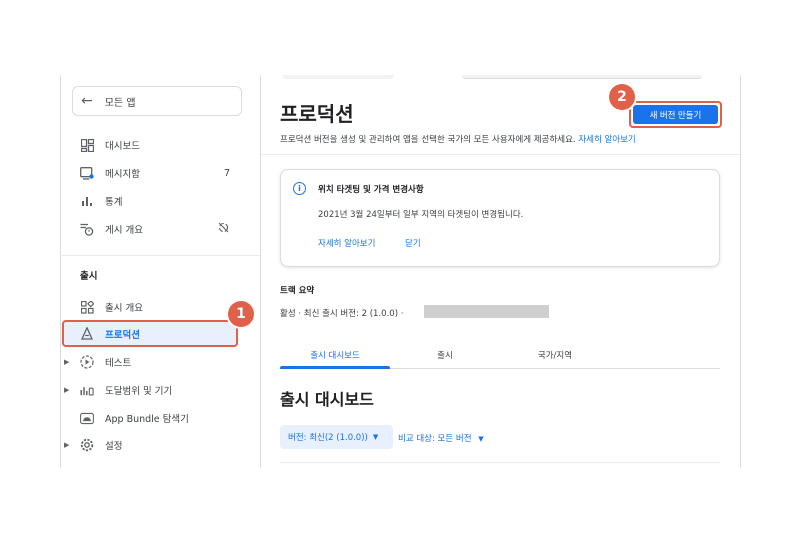  What do you see at coordinates (87, 101) in the screenshot?
I see `arrow-left-icon: ←` at bounding box center [87, 101].